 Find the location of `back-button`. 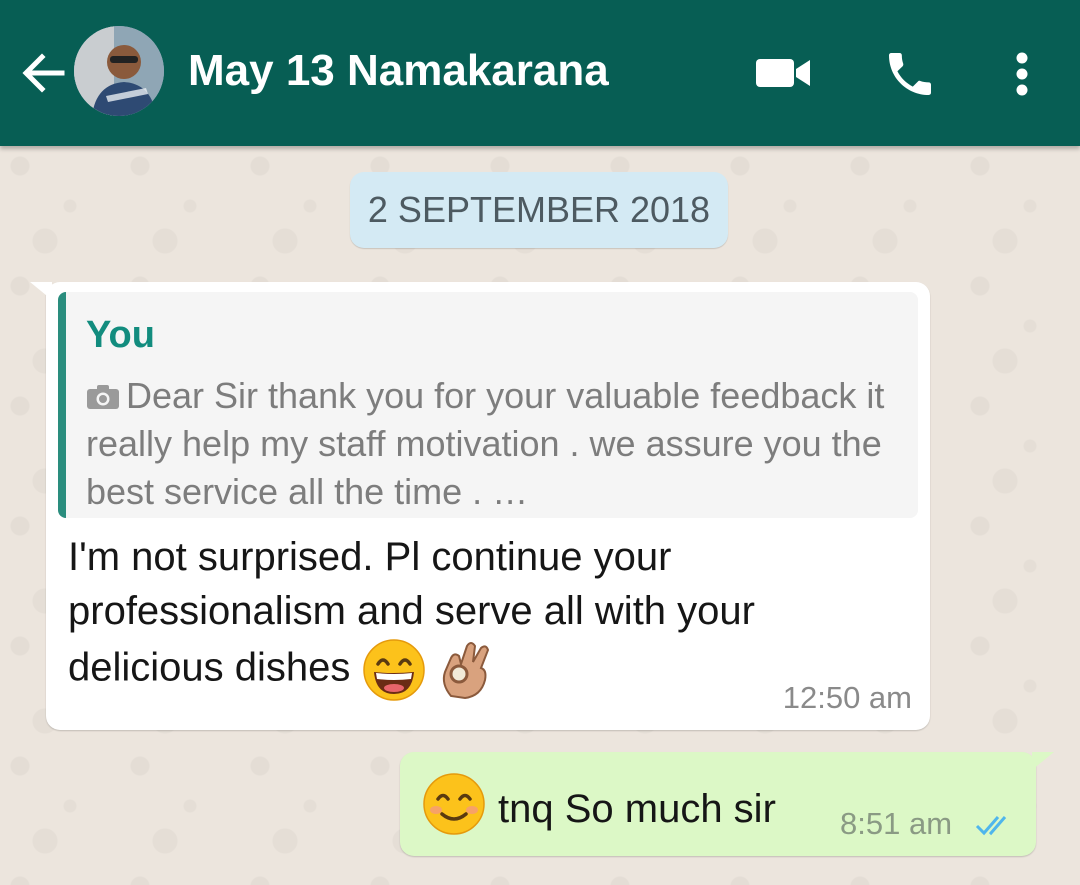

back-button is located at coordinates (43, 73).